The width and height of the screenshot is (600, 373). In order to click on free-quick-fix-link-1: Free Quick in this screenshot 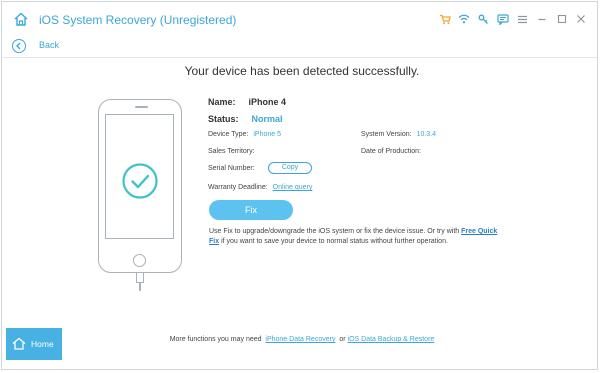, I will do `click(479, 231)`.